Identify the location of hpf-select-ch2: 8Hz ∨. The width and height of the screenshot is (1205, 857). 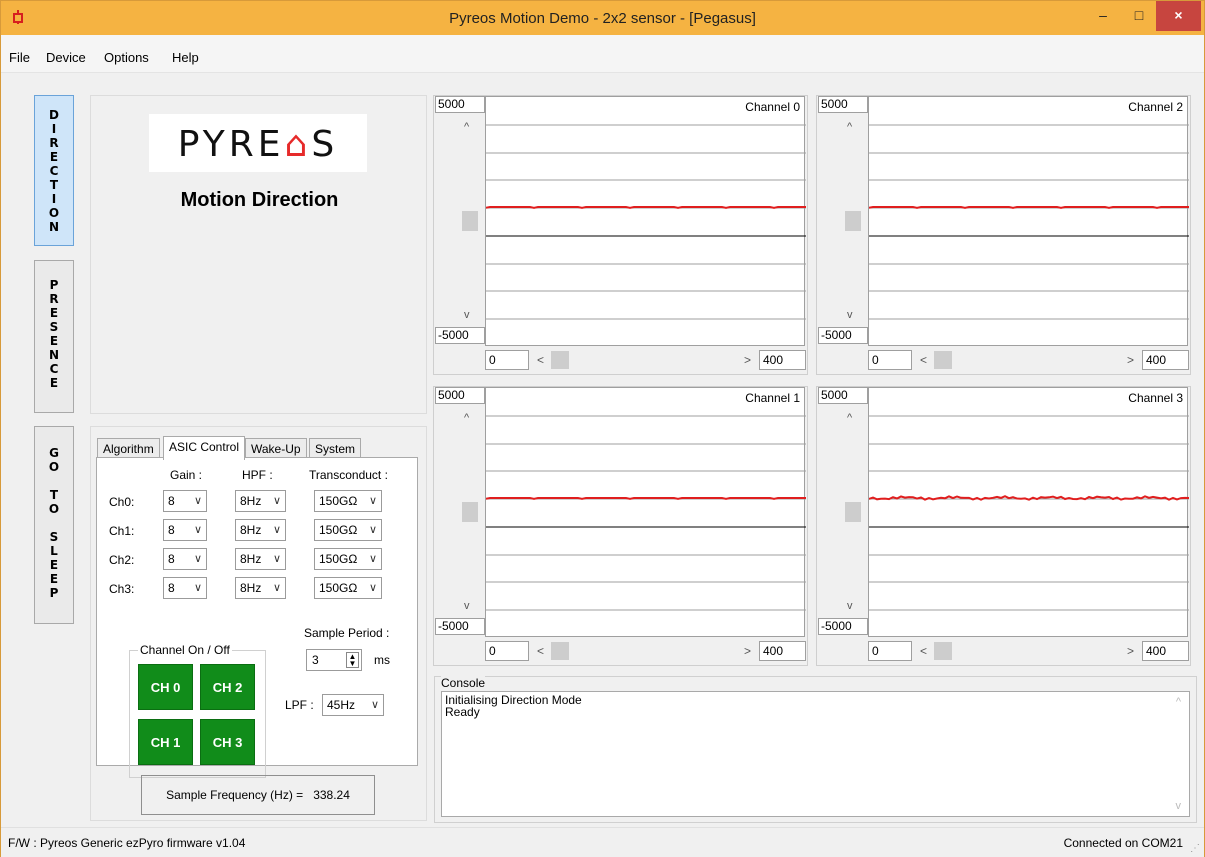
(260, 559).